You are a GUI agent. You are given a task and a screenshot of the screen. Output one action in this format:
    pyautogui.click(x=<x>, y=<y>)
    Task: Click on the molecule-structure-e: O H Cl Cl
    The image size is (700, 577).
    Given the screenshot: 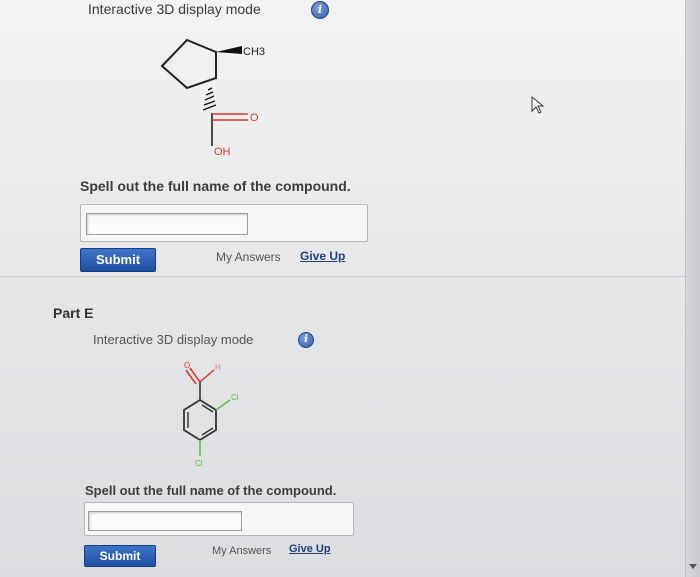 What is the action you would take?
    pyautogui.click(x=230, y=415)
    